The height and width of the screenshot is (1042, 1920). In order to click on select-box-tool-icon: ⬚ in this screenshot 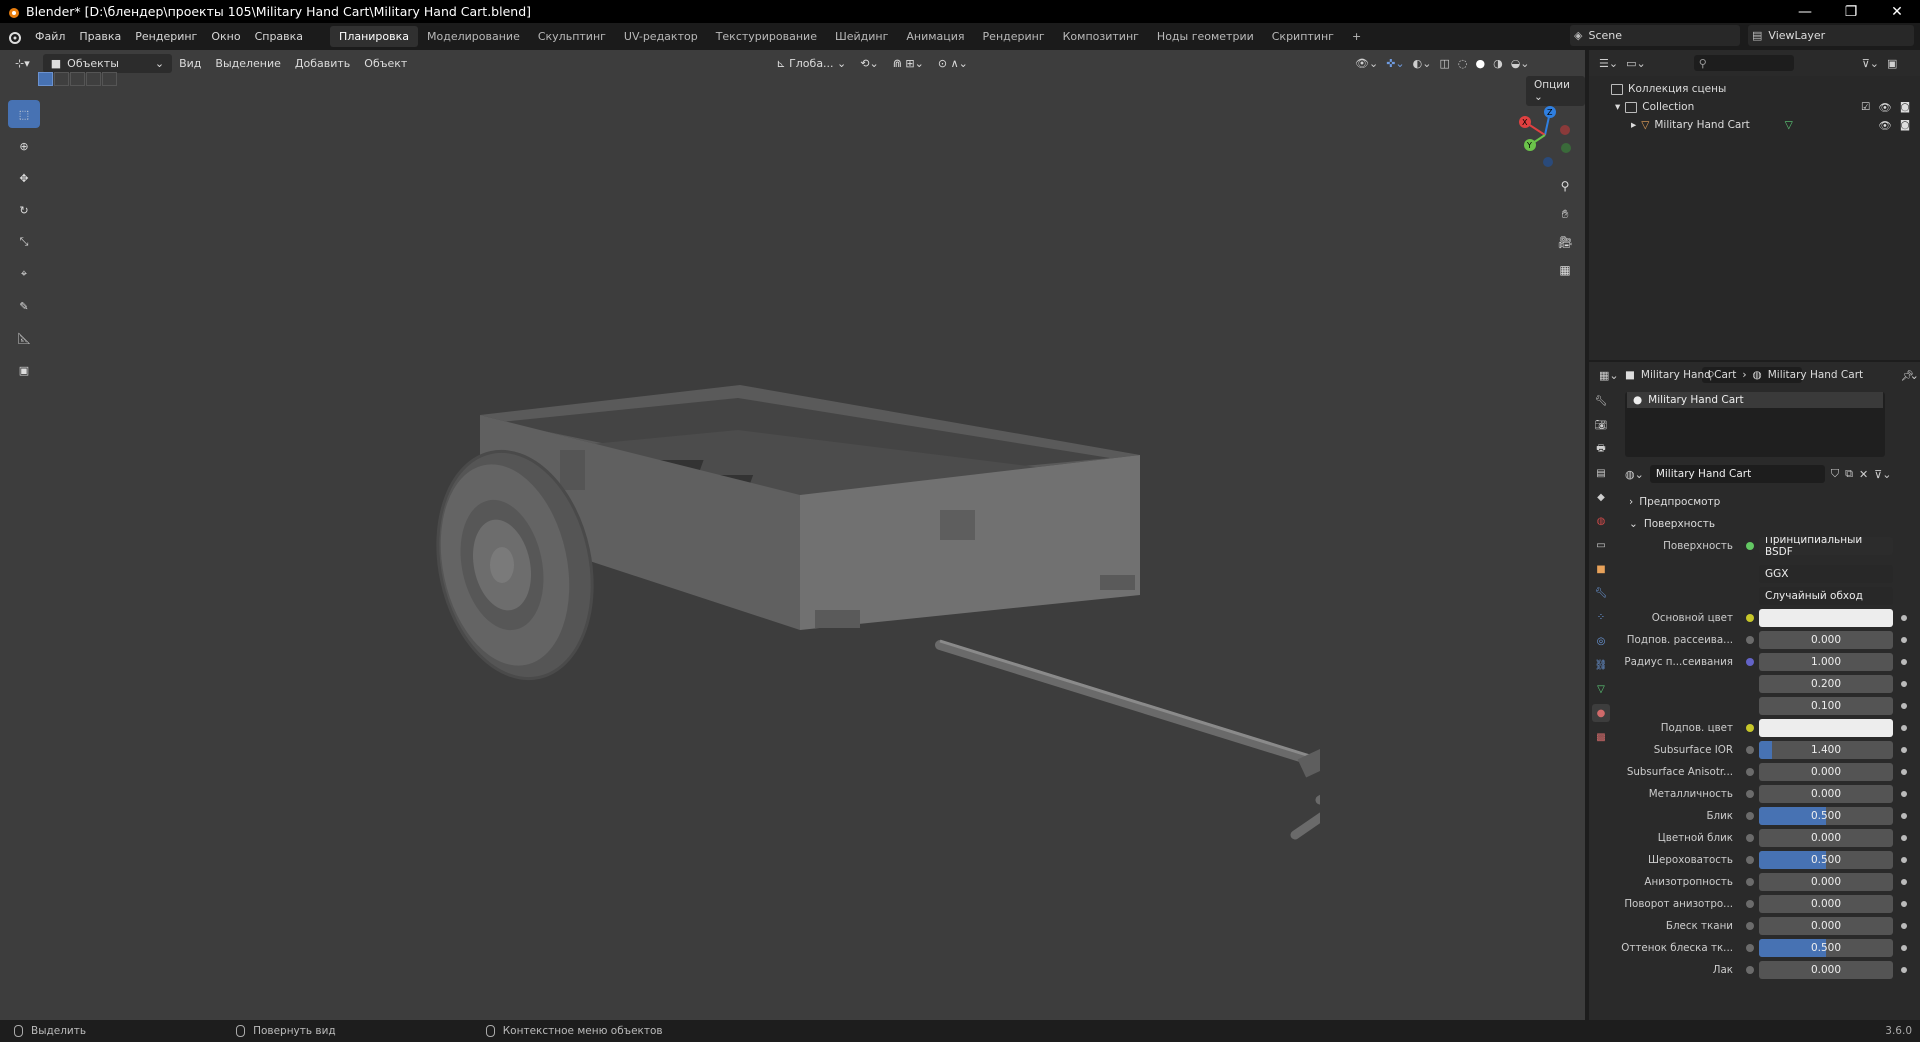, I will do `click(24, 114)`.